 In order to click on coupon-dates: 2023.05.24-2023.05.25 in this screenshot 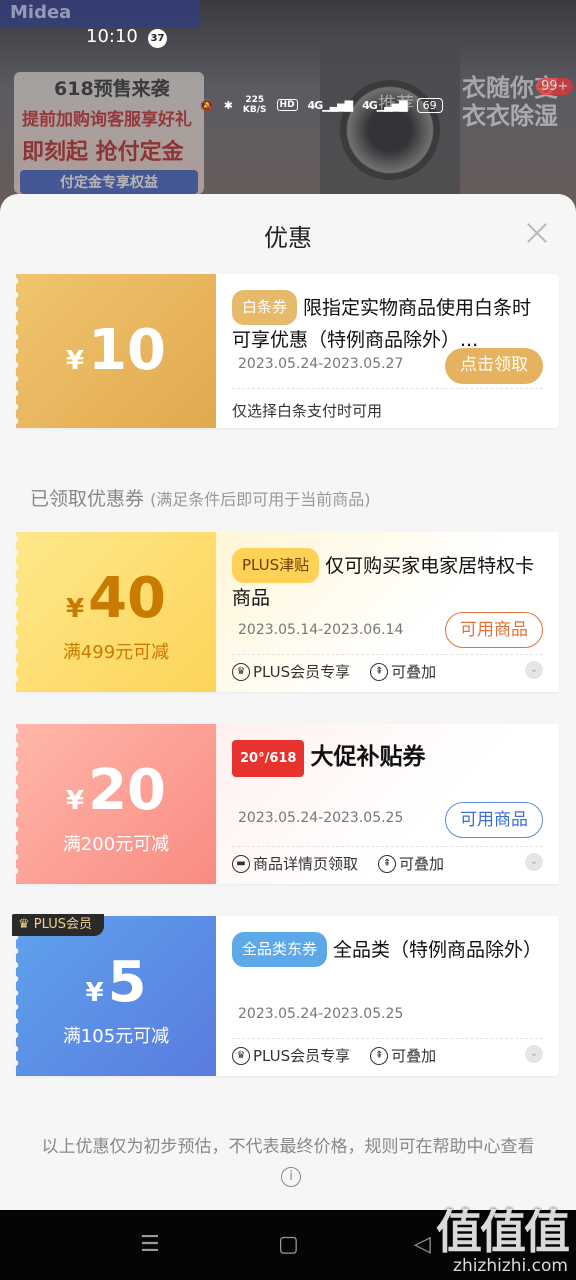, I will do `click(321, 1014)`.